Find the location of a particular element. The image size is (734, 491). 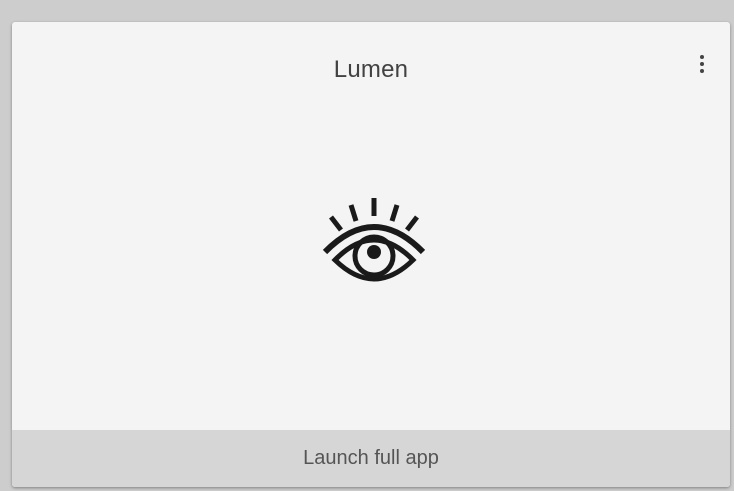

launch-full-app-button: Launch full app is located at coordinates (371, 458).